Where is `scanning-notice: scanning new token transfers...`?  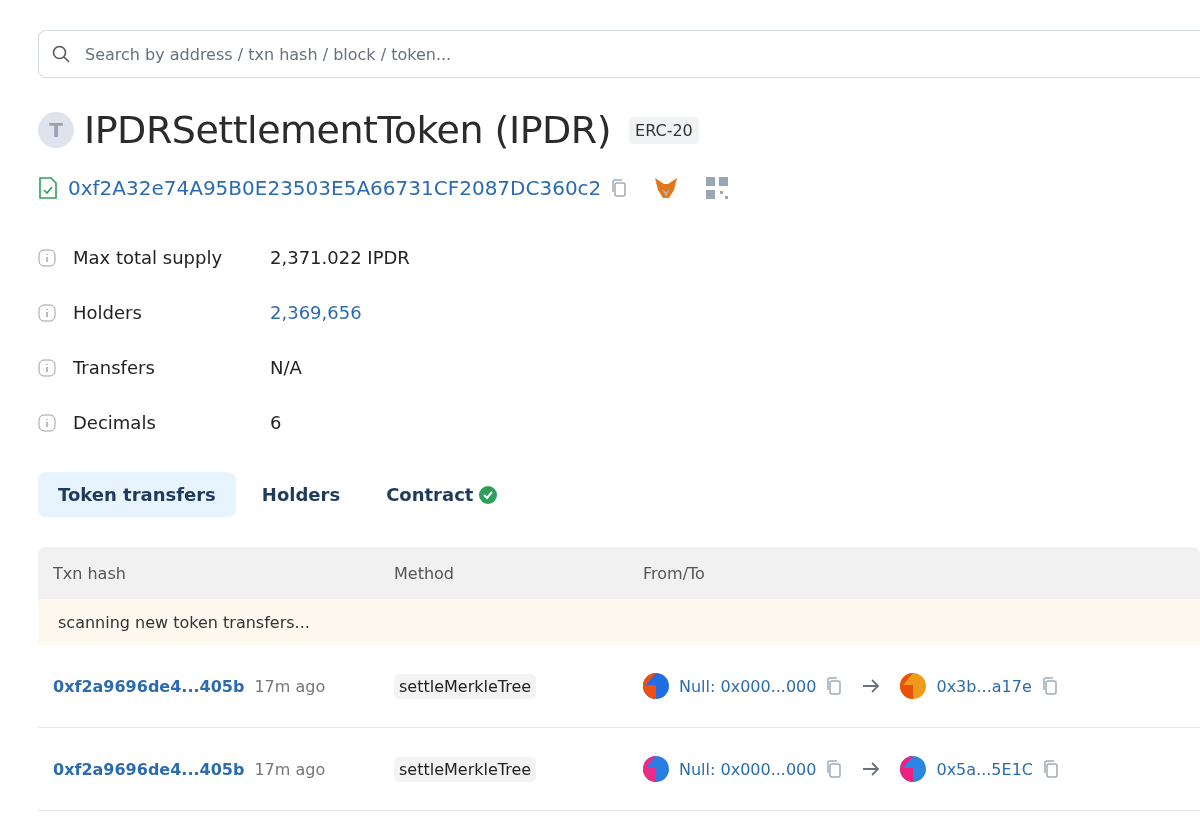 scanning-notice: scanning new token transfers... is located at coordinates (619, 622).